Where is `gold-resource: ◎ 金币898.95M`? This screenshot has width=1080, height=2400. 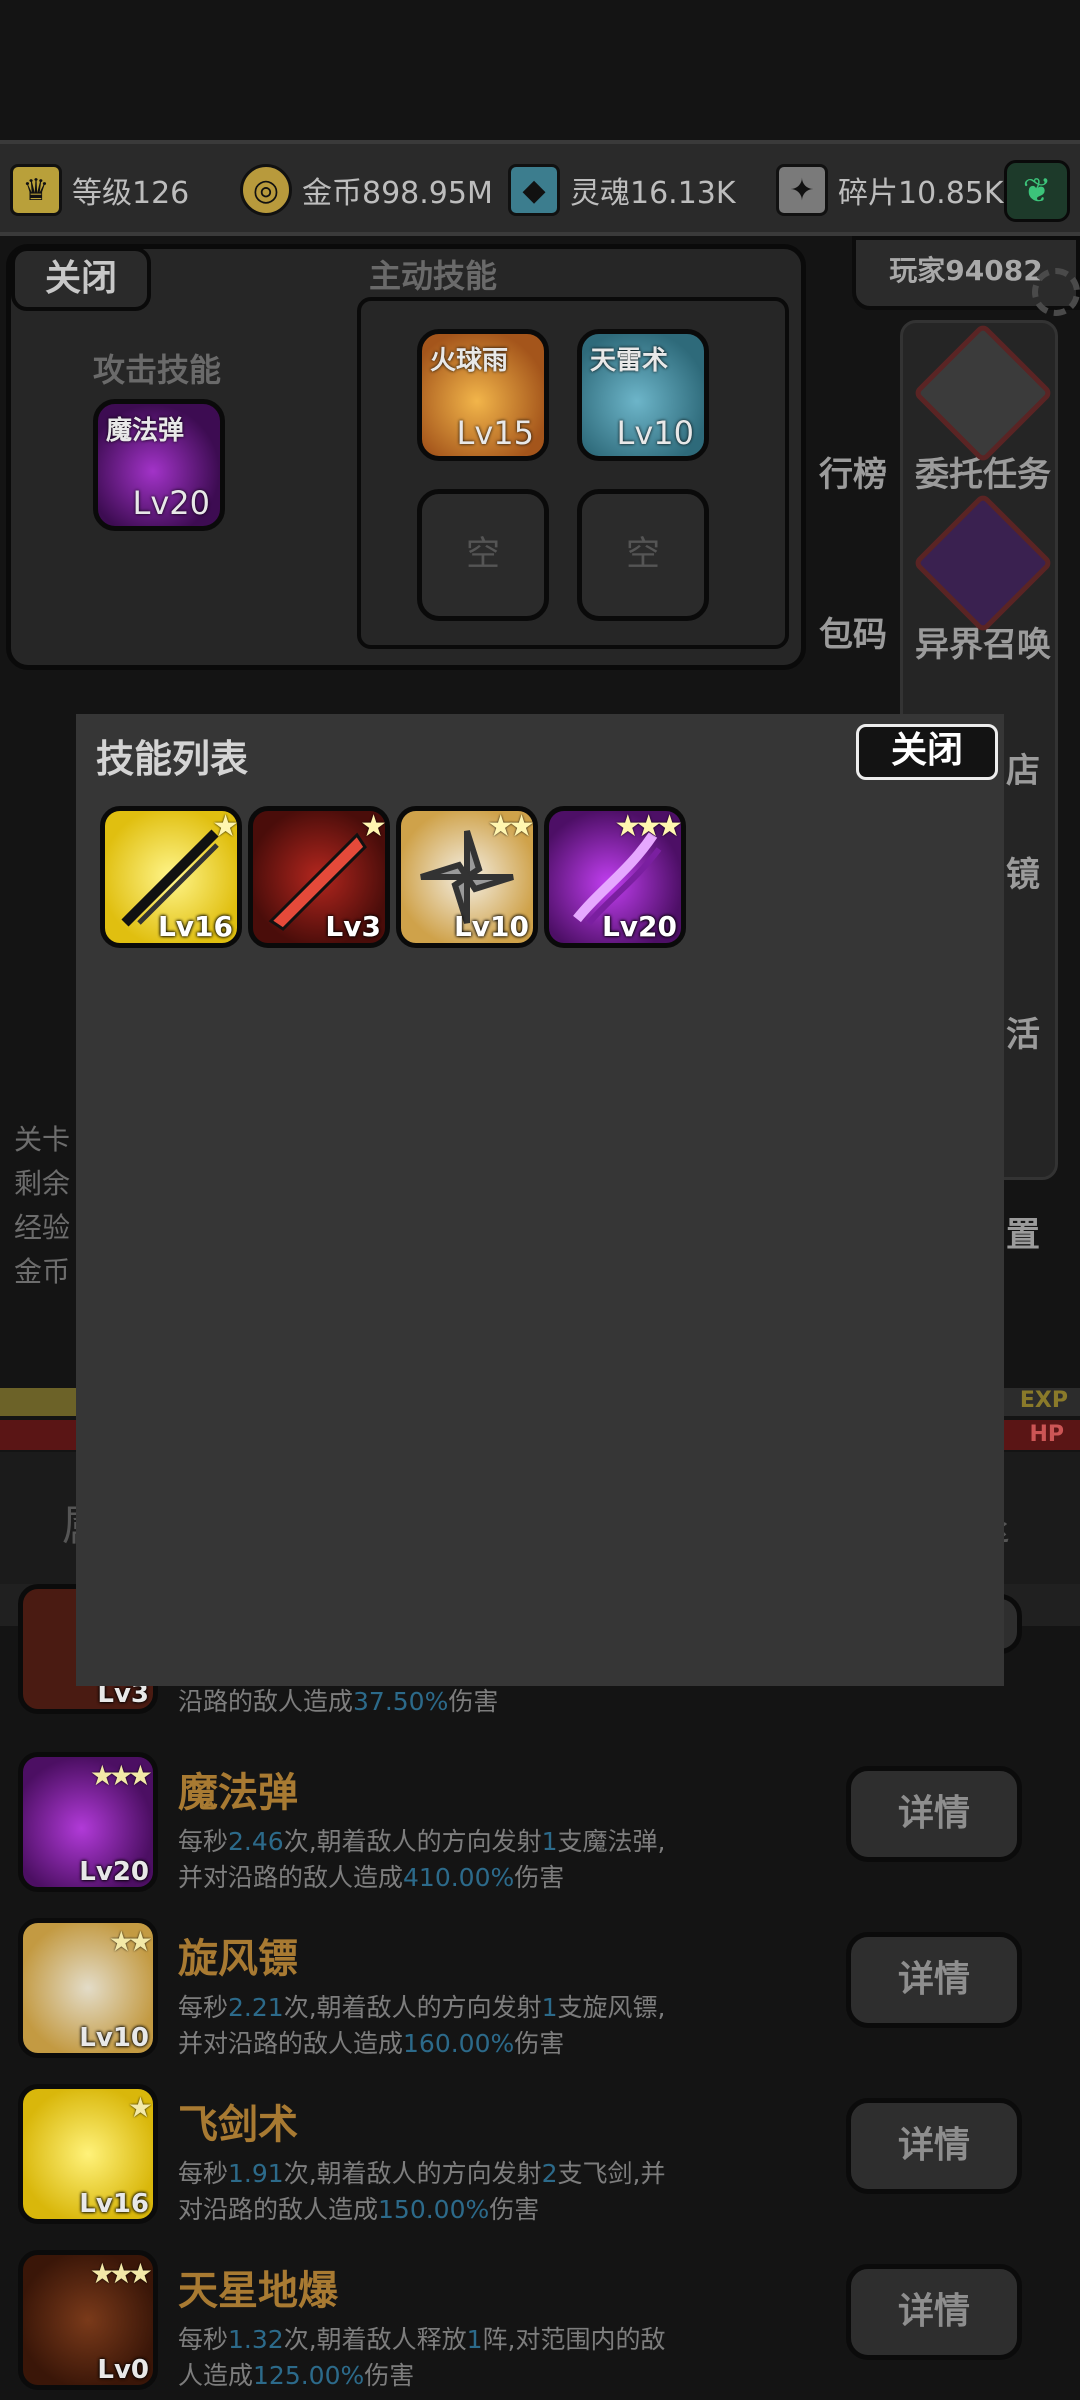 gold-resource: ◎ 金币898.95M is located at coordinates (366, 190).